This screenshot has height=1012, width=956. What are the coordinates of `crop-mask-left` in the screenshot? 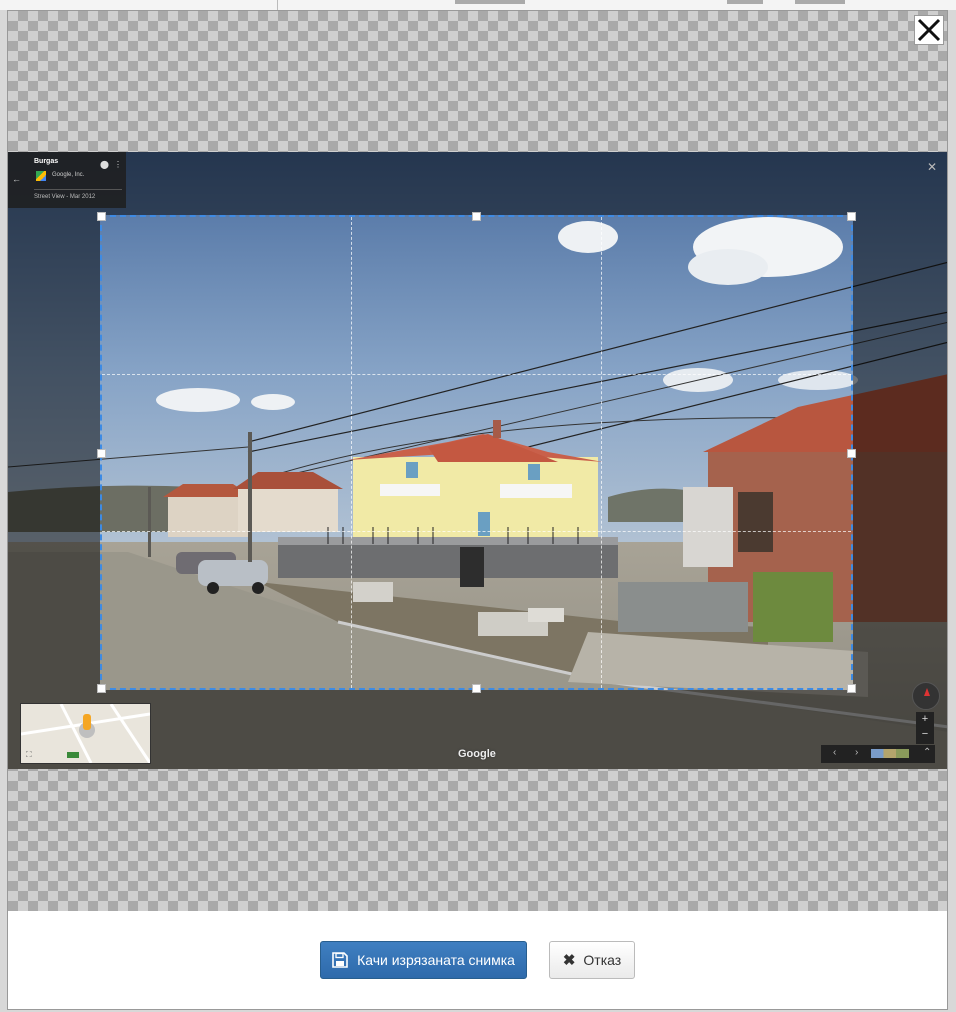 It's located at (54, 452).